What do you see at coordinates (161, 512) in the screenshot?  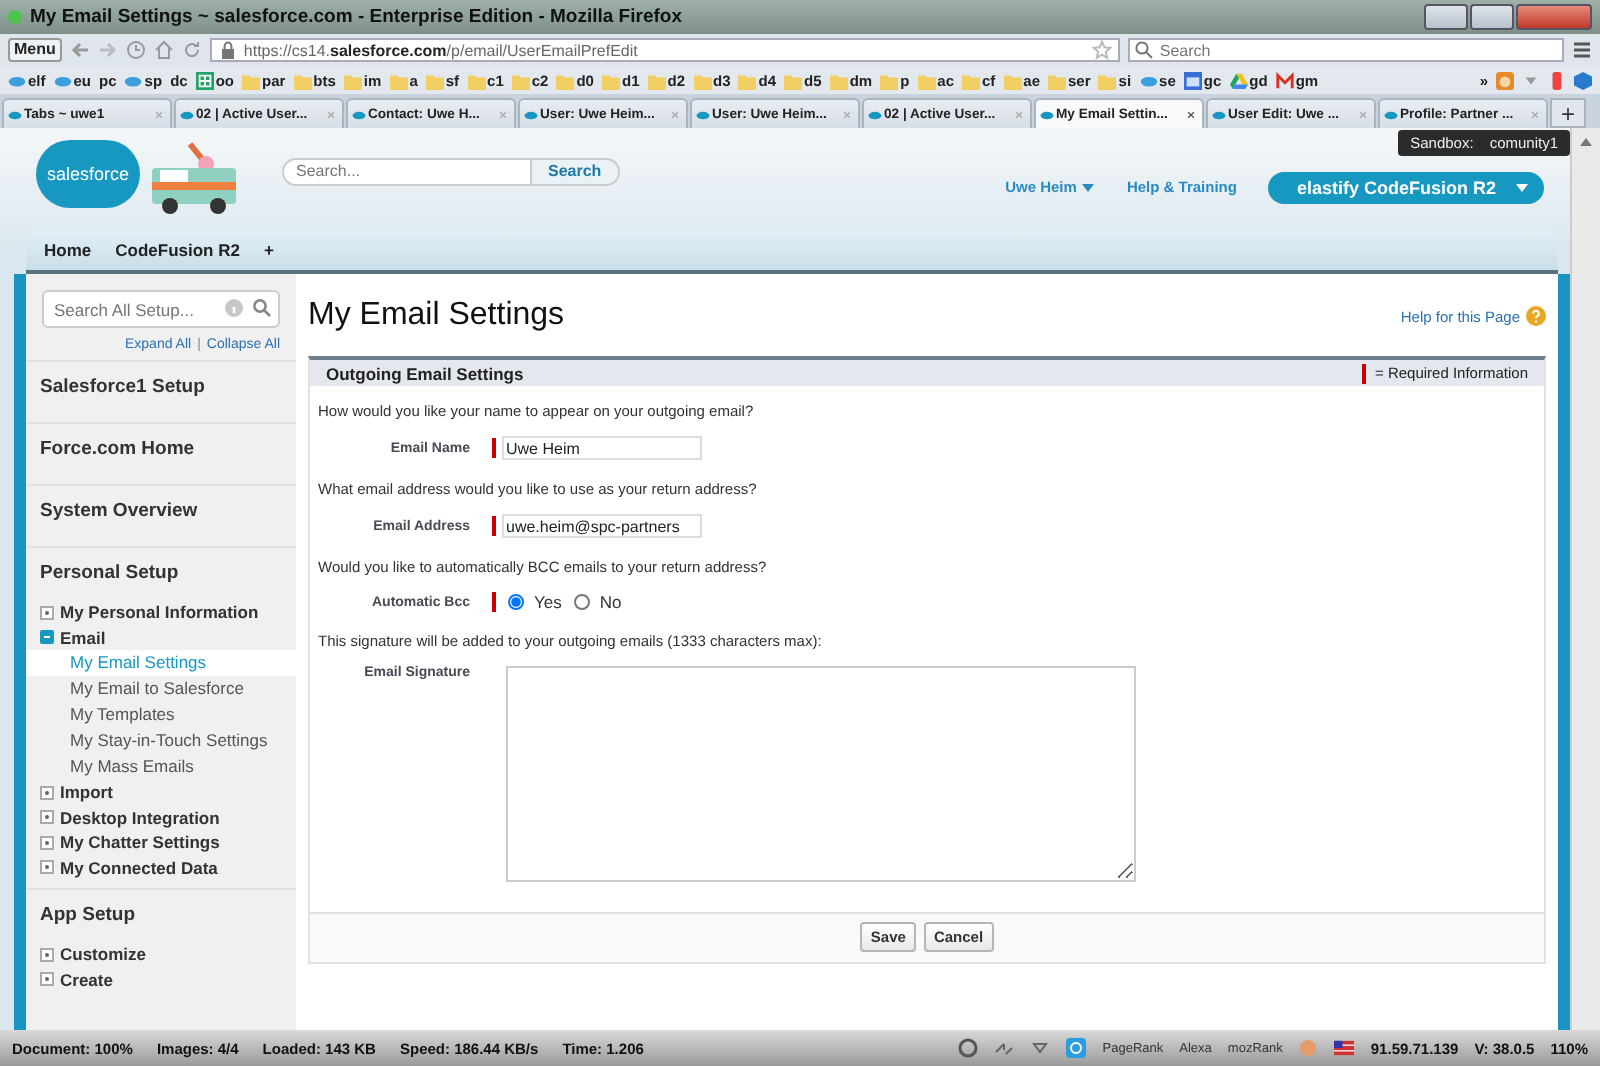 I see `section-heading: System Overview` at bounding box center [161, 512].